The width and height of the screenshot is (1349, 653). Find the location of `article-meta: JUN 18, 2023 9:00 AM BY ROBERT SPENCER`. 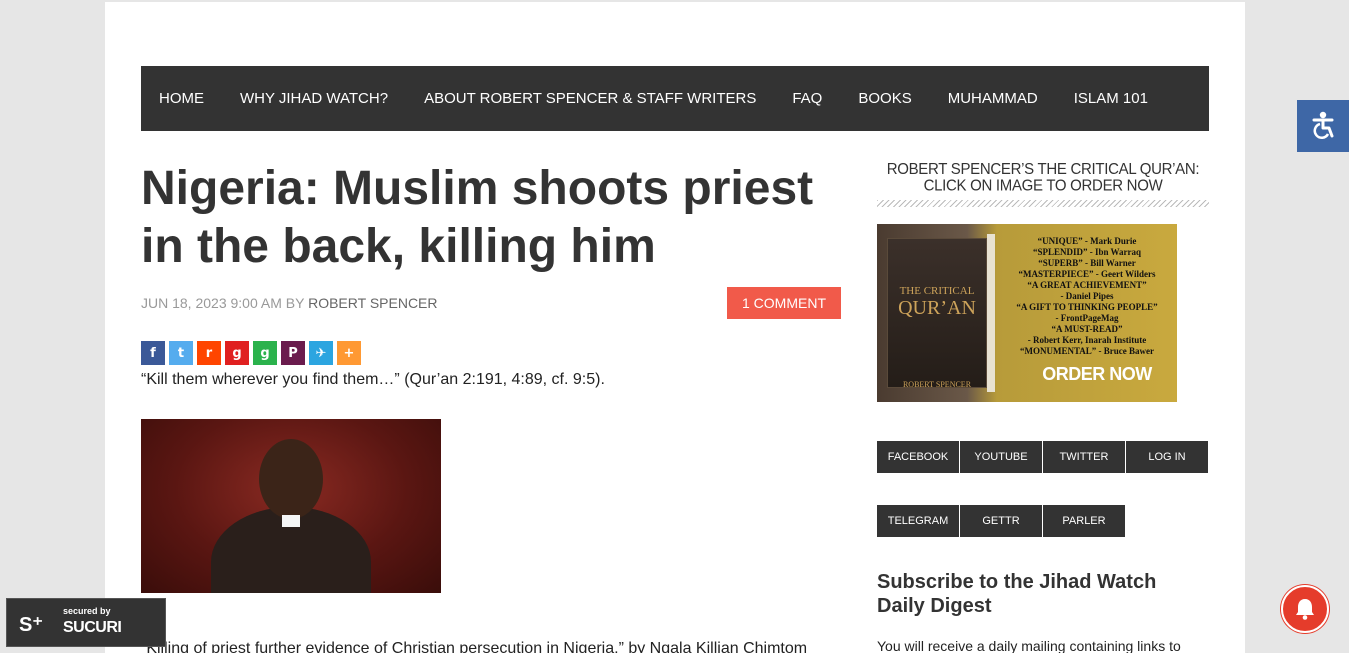

article-meta: JUN 18, 2023 9:00 AM BY ROBERT SPENCER is located at coordinates (289, 303).